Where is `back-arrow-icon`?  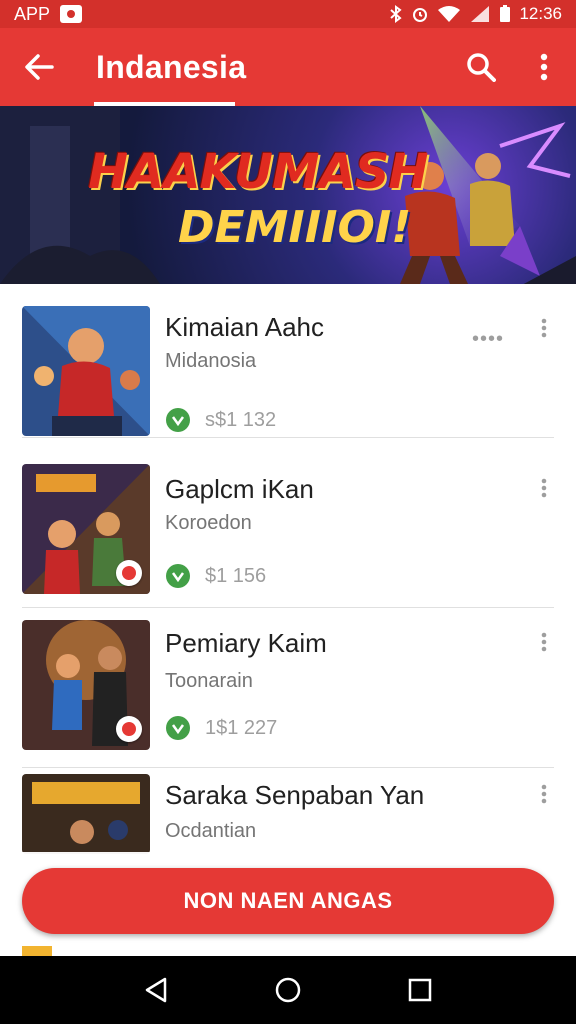
back-arrow-icon is located at coordinates (39, 67).